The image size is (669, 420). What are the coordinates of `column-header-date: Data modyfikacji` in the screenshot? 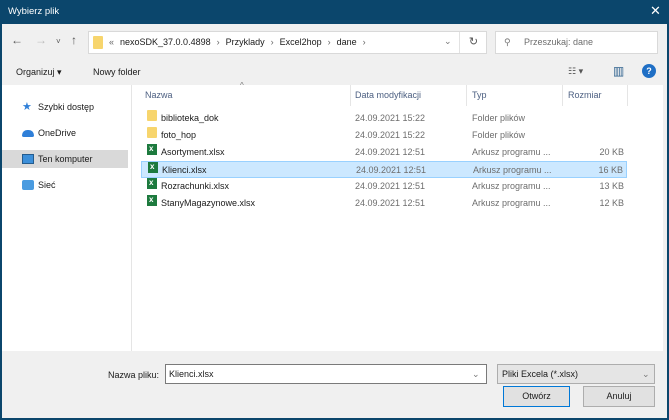 It's located at (388, 95).